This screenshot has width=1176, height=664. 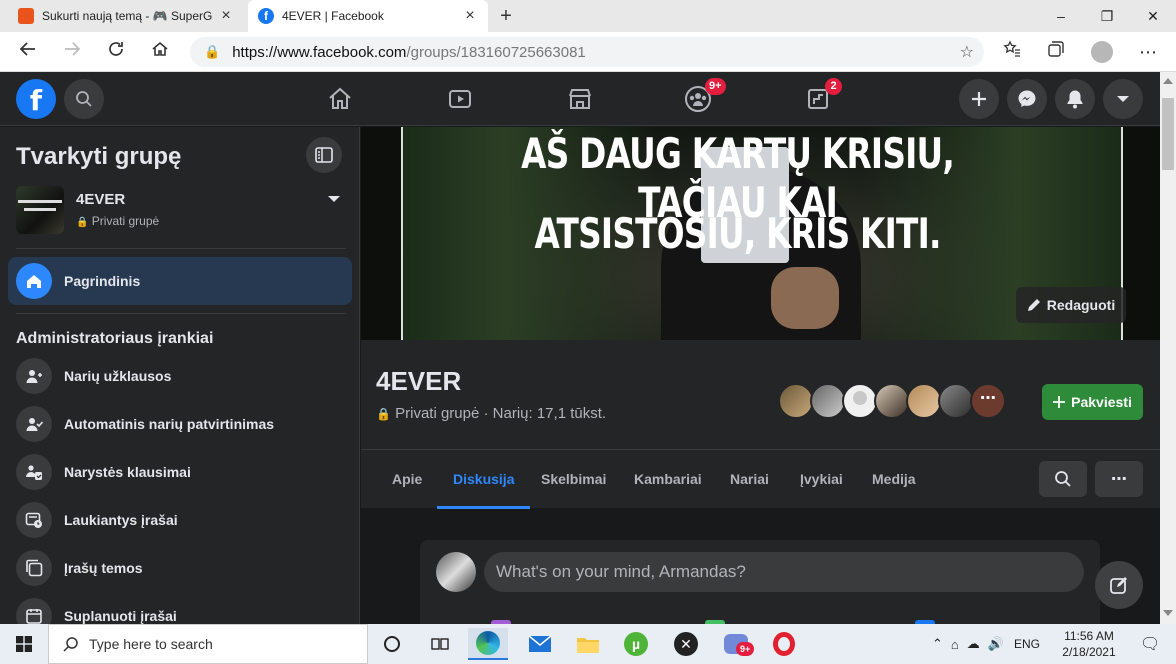 I want to click on tab-members: Nariai, so click(x=749, y=479).